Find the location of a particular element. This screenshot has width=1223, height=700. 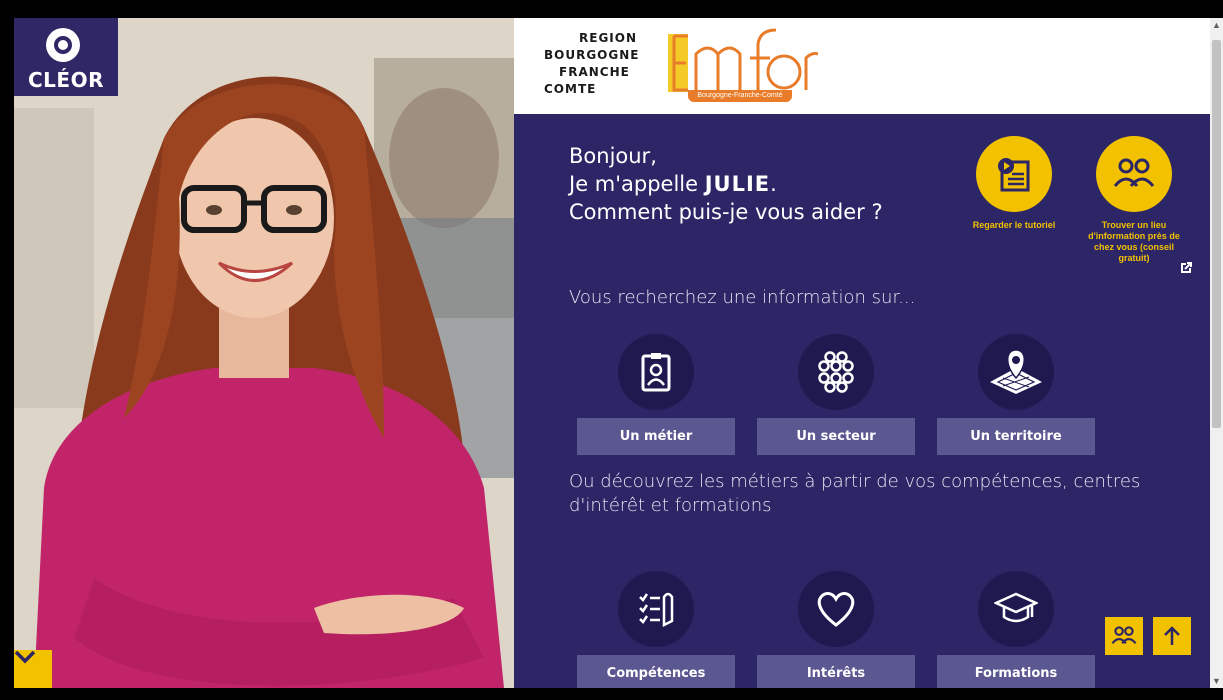

region-logo-line: COMTE is located at coordinates (570, 89).